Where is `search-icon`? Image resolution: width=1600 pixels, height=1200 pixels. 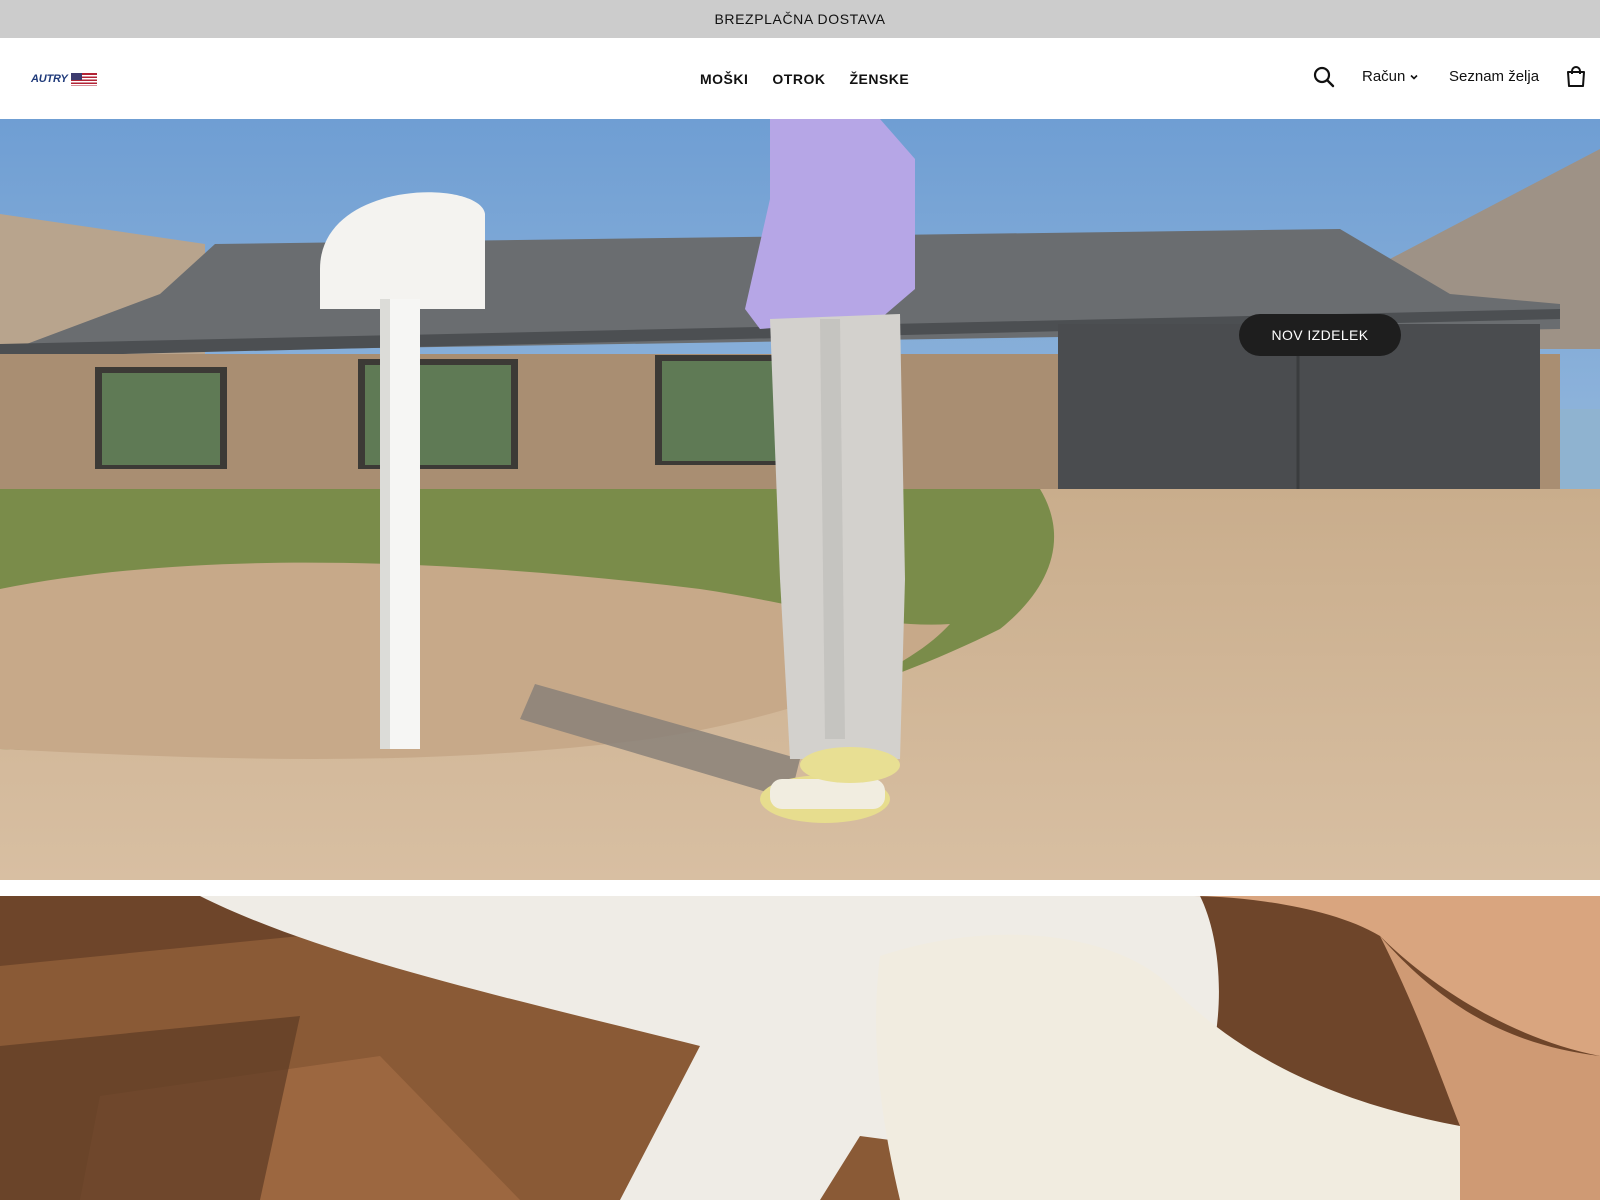
search-icon is located at coordinates (1324, 77).